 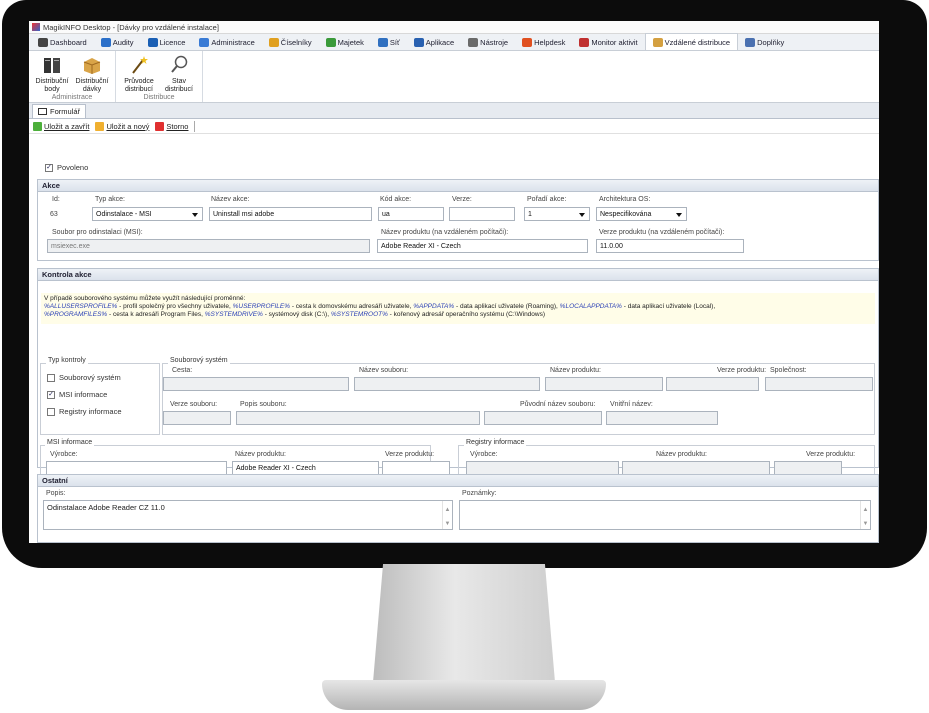 I want to click on msi-prod-ver-label: Verze produktu:, so click(x=410, y=454).